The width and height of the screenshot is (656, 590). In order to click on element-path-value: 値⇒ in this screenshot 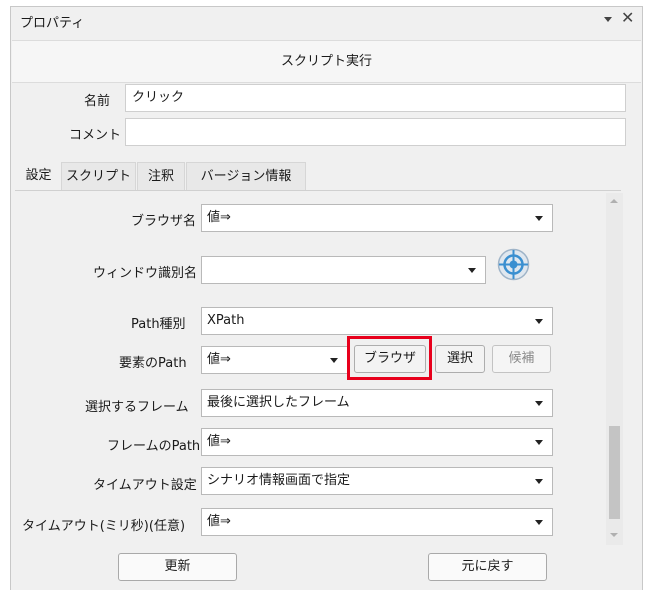, I will do `click(219, 359)`.